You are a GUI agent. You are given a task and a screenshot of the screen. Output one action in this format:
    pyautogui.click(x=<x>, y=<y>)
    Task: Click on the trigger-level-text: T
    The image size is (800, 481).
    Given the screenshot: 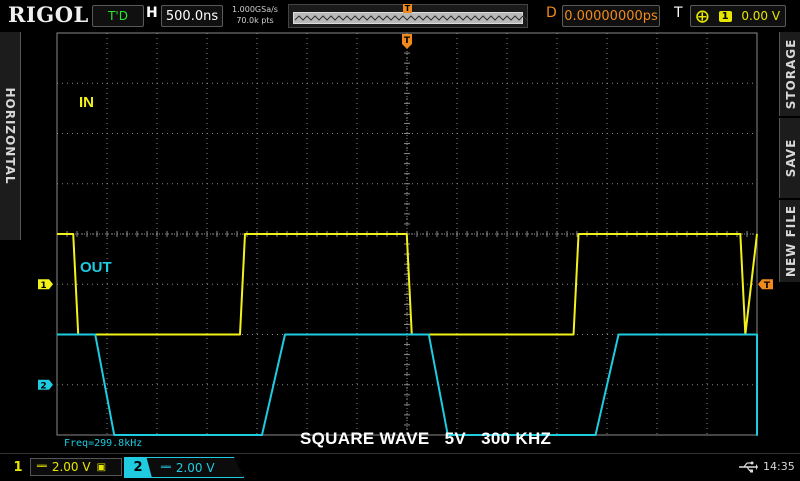 What is the action you would take?
    pyautogui.click(x=767, y=286)
    